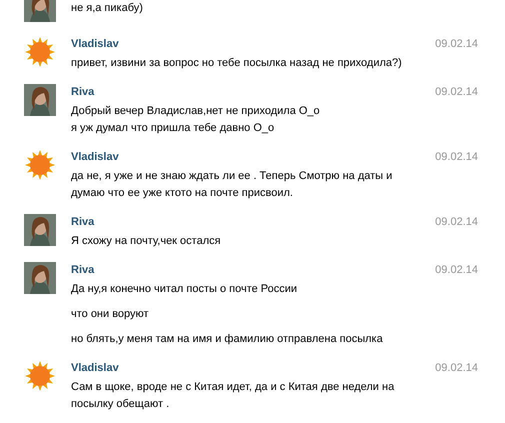  Describe the element at coordinates (146, 241) in the screenshot. I see `message-text: Я схожу на почту,чек остался` at that location.